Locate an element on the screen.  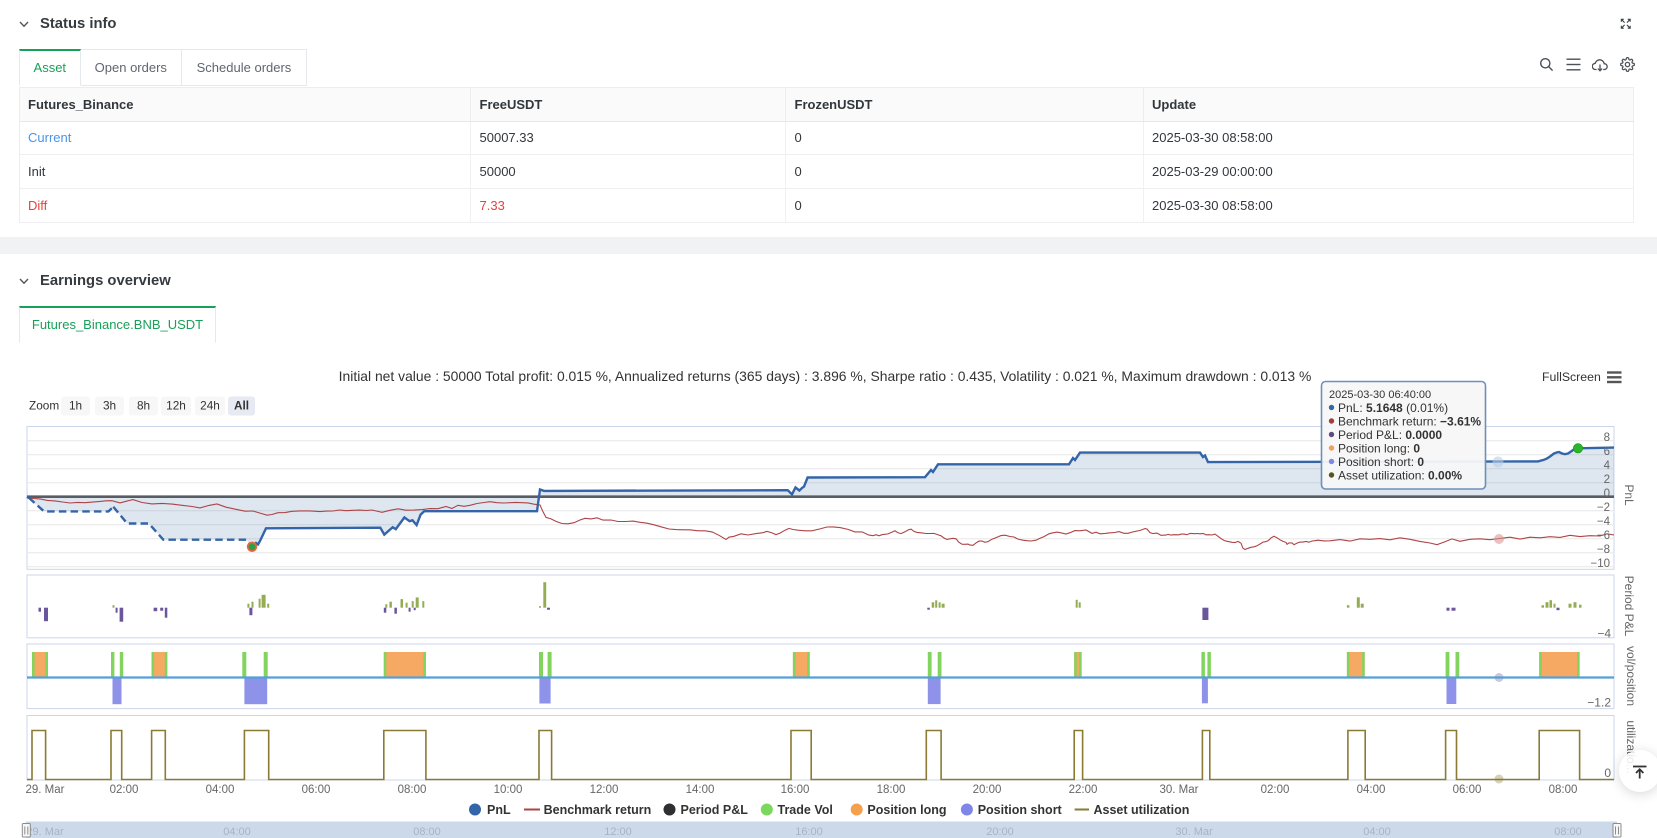
svg-text: 22:00 is located at coordinates (1083, 790).